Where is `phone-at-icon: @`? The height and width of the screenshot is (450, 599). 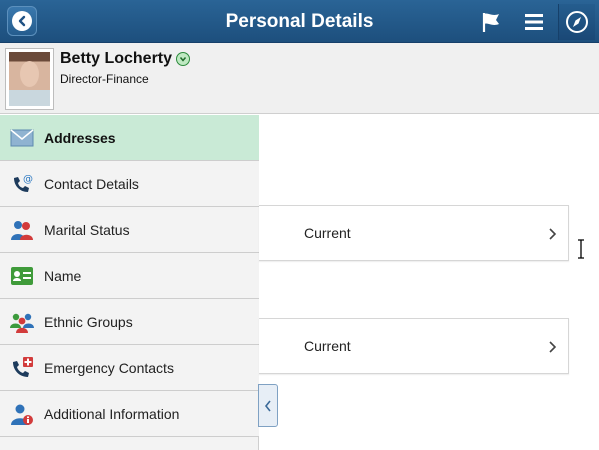 phone-at-icon: @ is located at coordinates (22, 184).